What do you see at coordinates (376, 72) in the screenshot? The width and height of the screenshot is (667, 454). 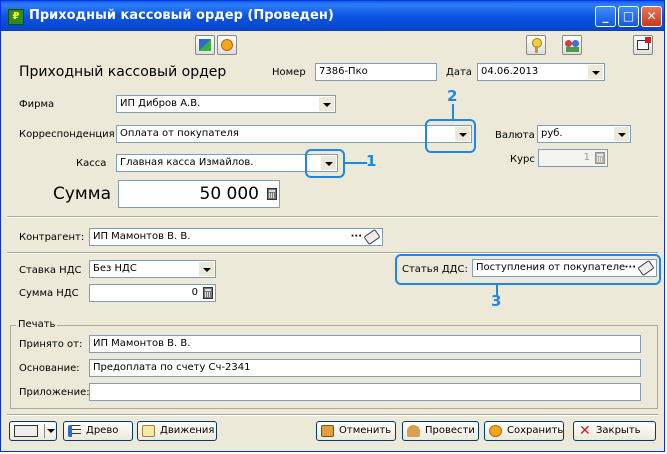 I see `number-field: 7386-Пко` at bounding box center [376, 72].